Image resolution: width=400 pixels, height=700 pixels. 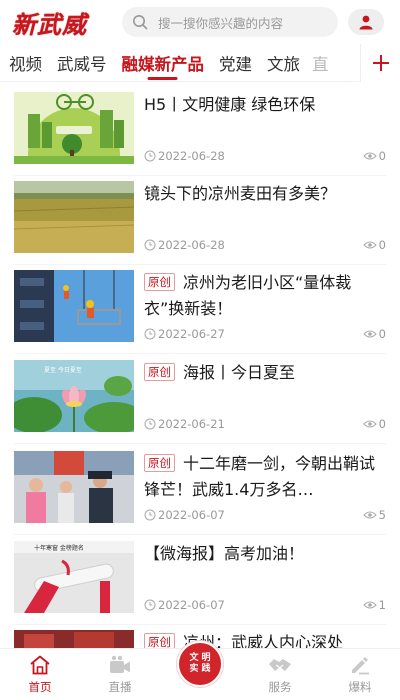 What do you see at coordinates (280, 665) in the screenshot?
I see `handshake-icon` at bounding box center [280, 665].